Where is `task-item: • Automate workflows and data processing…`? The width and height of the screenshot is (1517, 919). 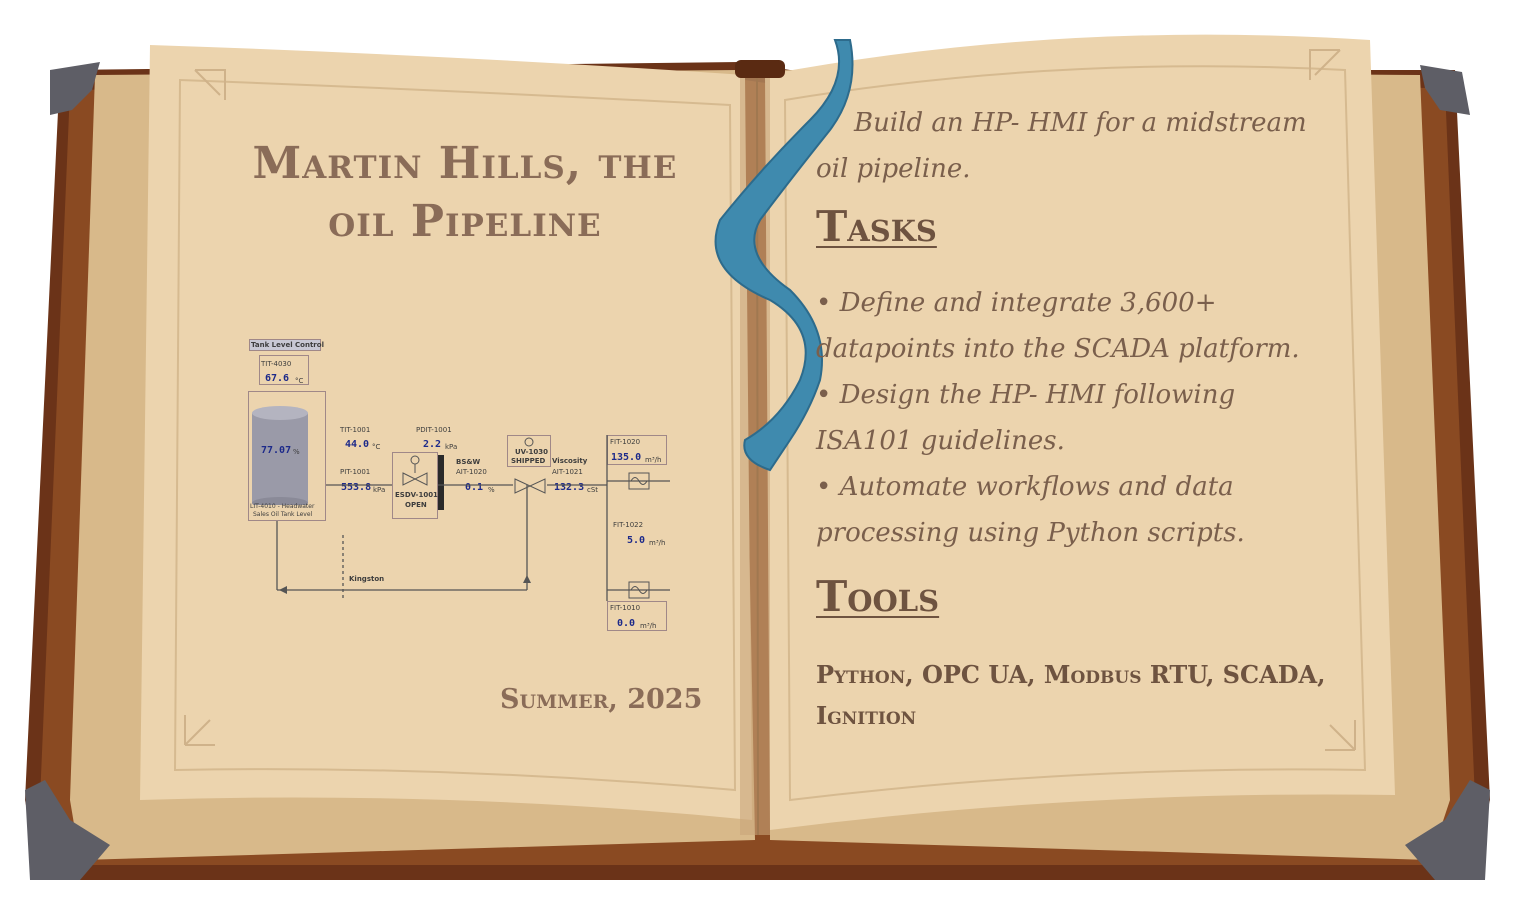
task-item: • Automate workflows and data processing… is located at coordinates (1030, 510).